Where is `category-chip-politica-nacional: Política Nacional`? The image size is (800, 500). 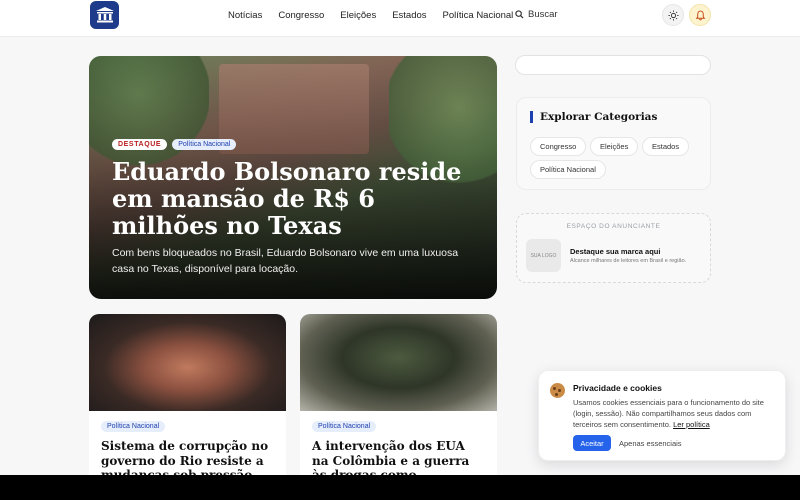
category-chip-politica-nacional: Política Nacional is located at coordinates (568, 169).